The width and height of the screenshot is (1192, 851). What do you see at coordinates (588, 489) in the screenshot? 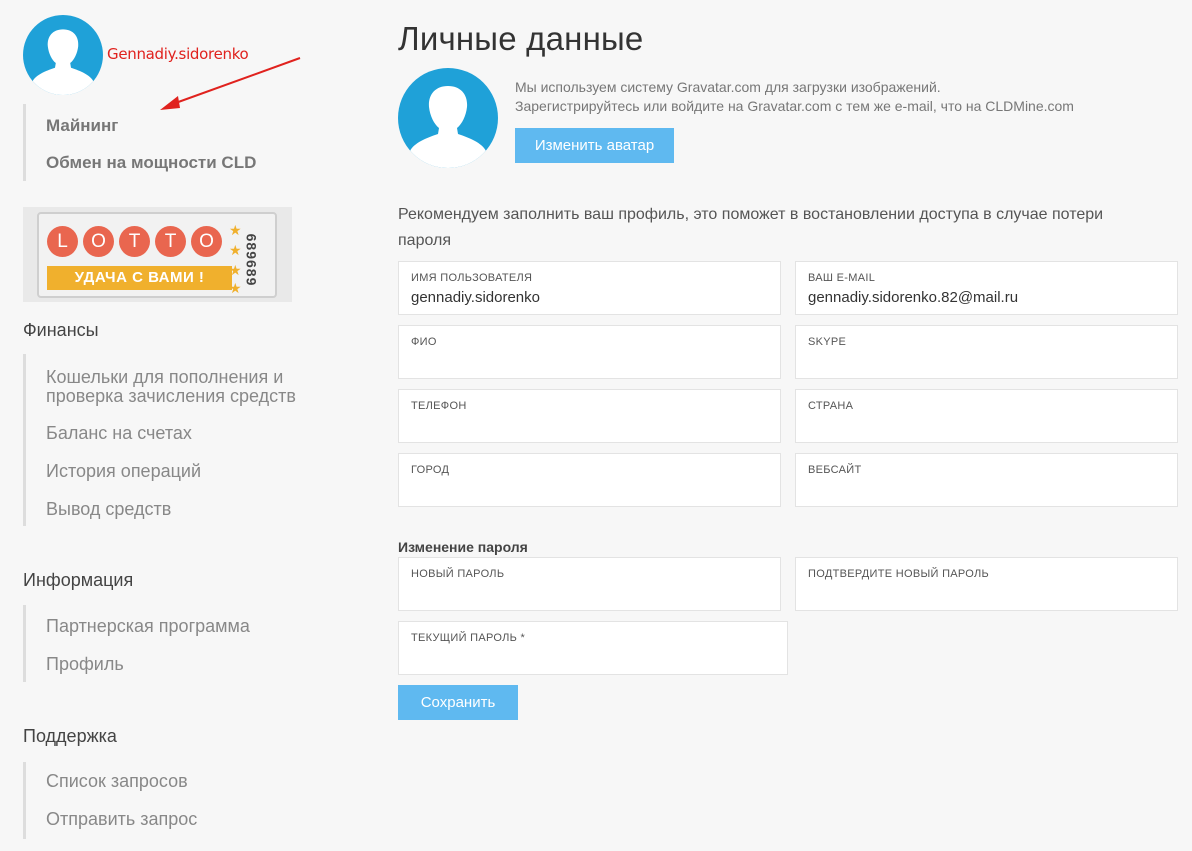
I see `city-input` at bounding box center [588, 489].